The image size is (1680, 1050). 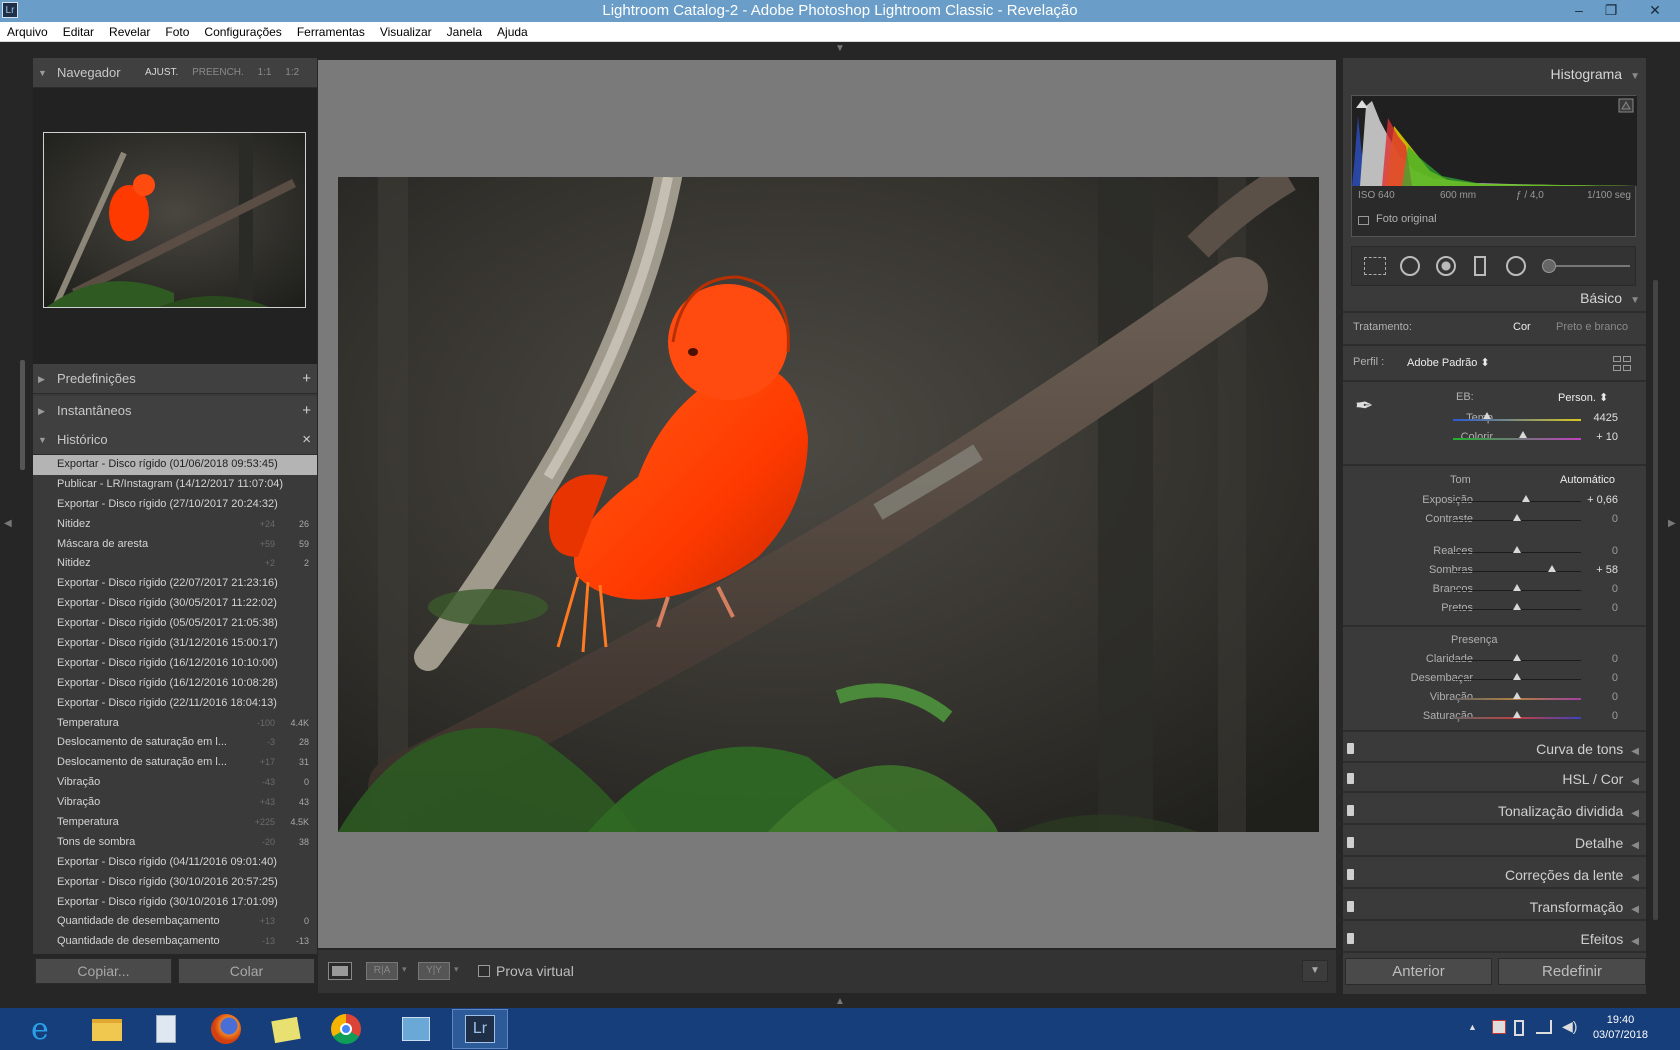 I want to click on history-item: Deslocamento de saturação em l... -3 28, so click(x=175, y=743).